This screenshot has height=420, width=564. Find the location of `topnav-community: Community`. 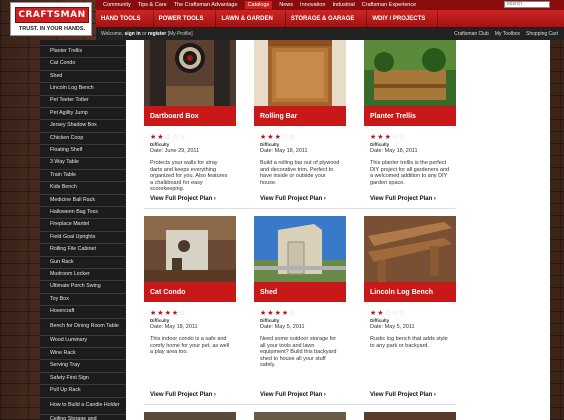

topnav-community: Community is located at coordinates (117, 5).